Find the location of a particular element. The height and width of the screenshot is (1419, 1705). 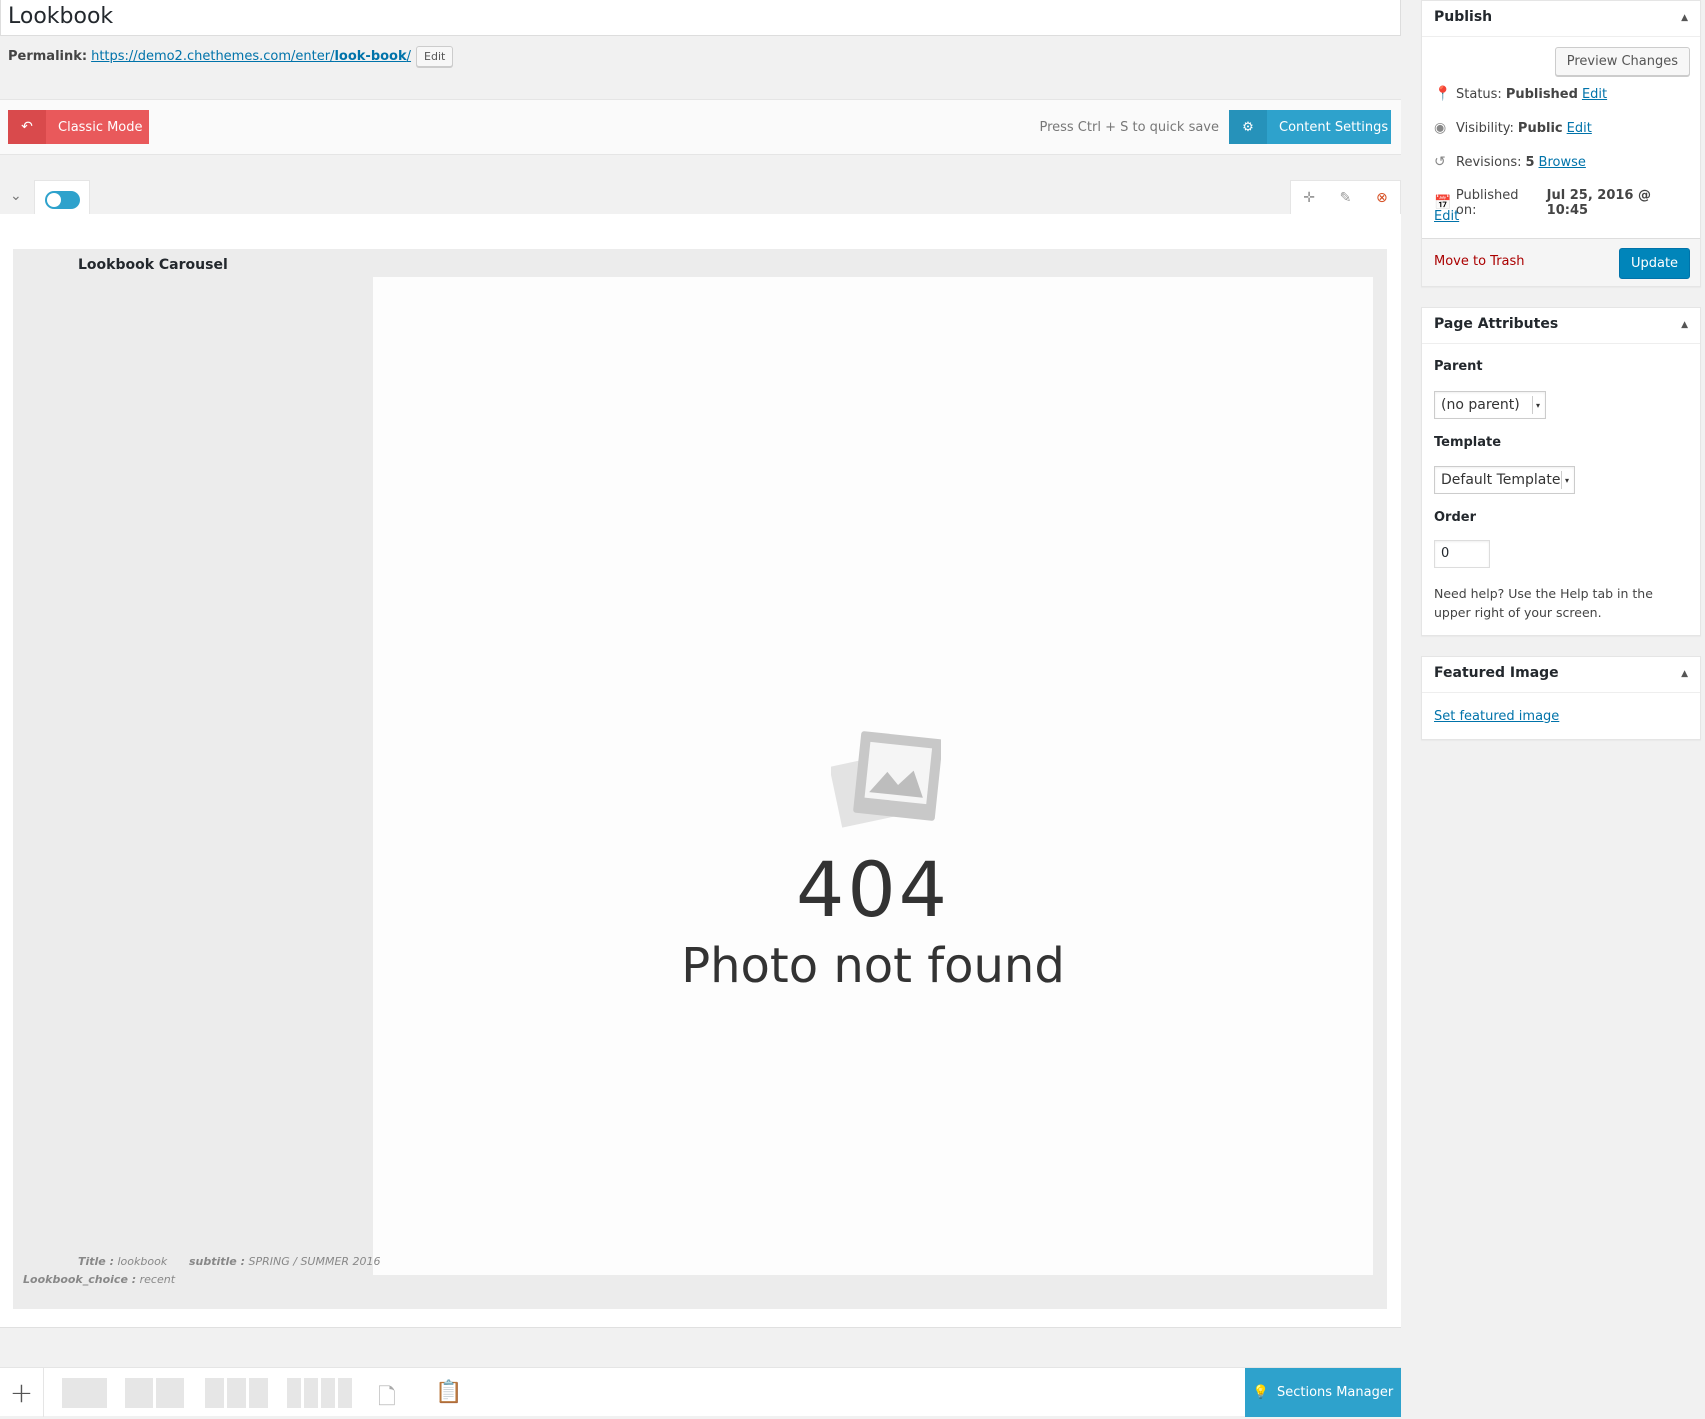

revisions-browse-link: Browse is located at coordinates (1562, 162).